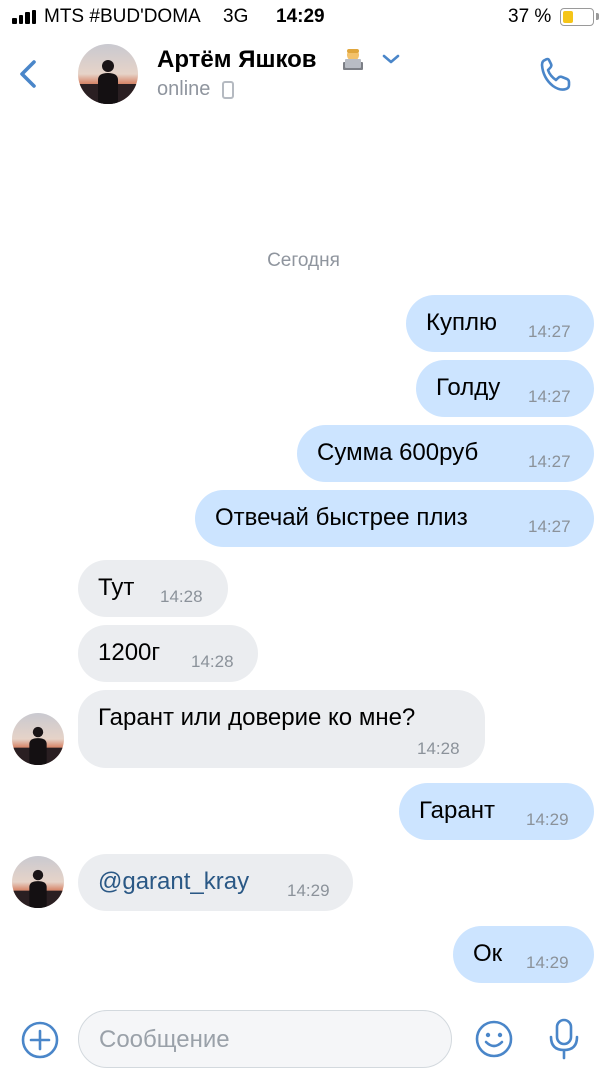 The width and height of the screenshot is (607, 1080). I want to click on message-bubble-outgoing: Голду 14:27, so click(505, 388).